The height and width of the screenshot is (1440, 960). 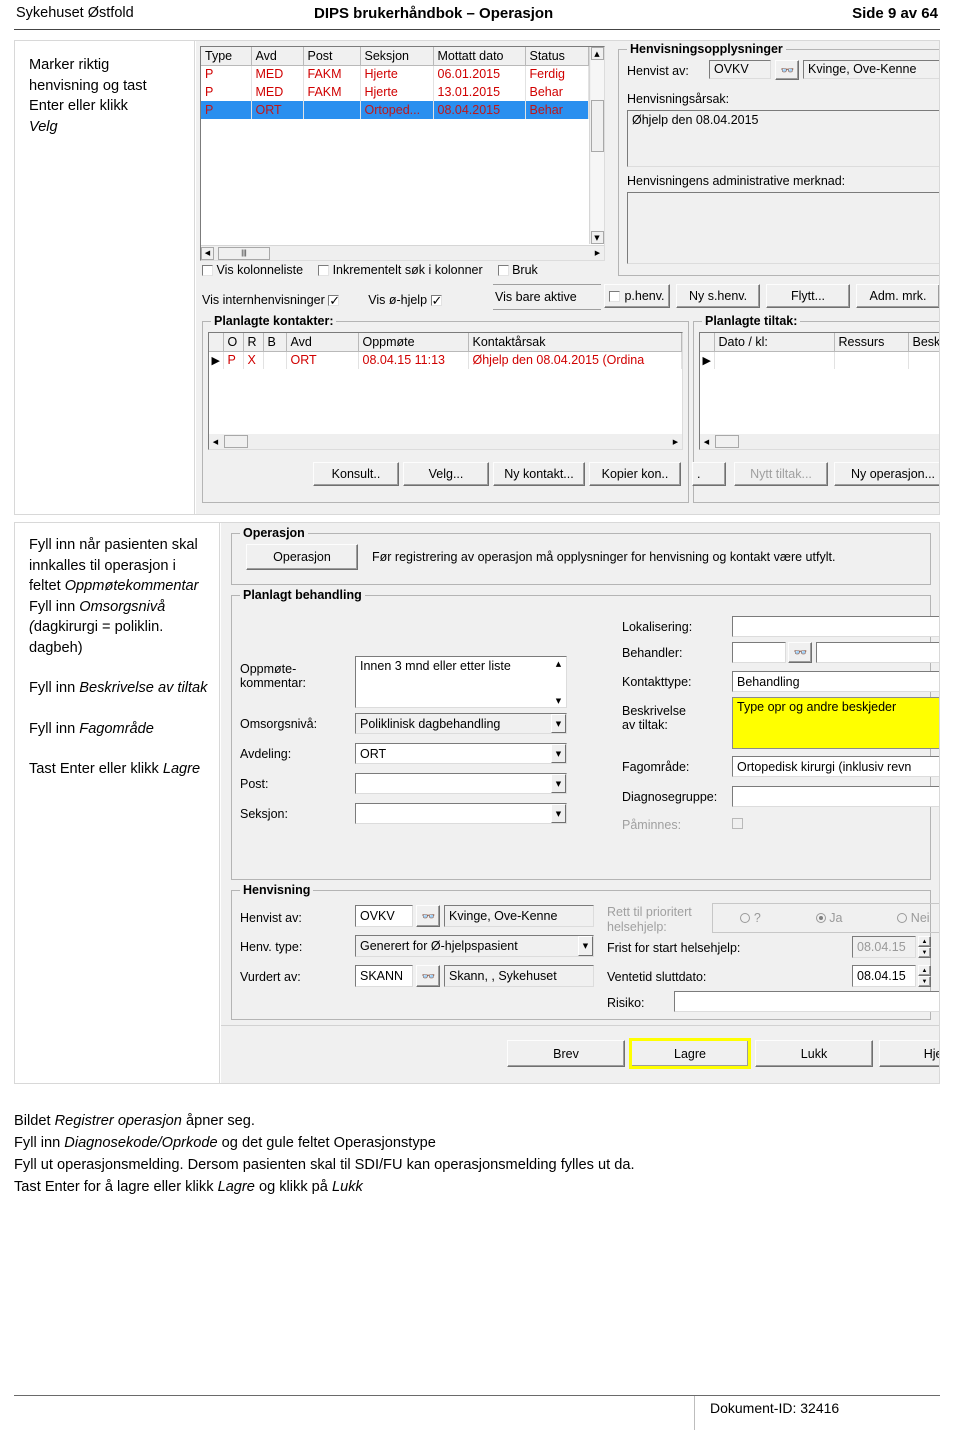 I want to click on table-row-selected: P ORT Ortoped... 08.04.2015 Behar, so click(x=395, y=110).